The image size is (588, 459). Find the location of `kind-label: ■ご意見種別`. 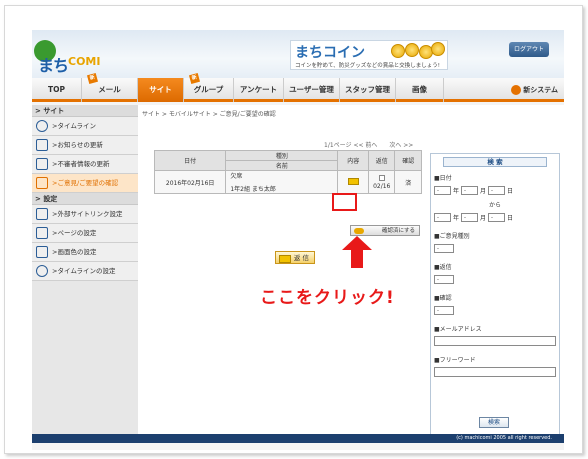

kind-label: ■ご意見種別 is located at coordinates (452, 236).